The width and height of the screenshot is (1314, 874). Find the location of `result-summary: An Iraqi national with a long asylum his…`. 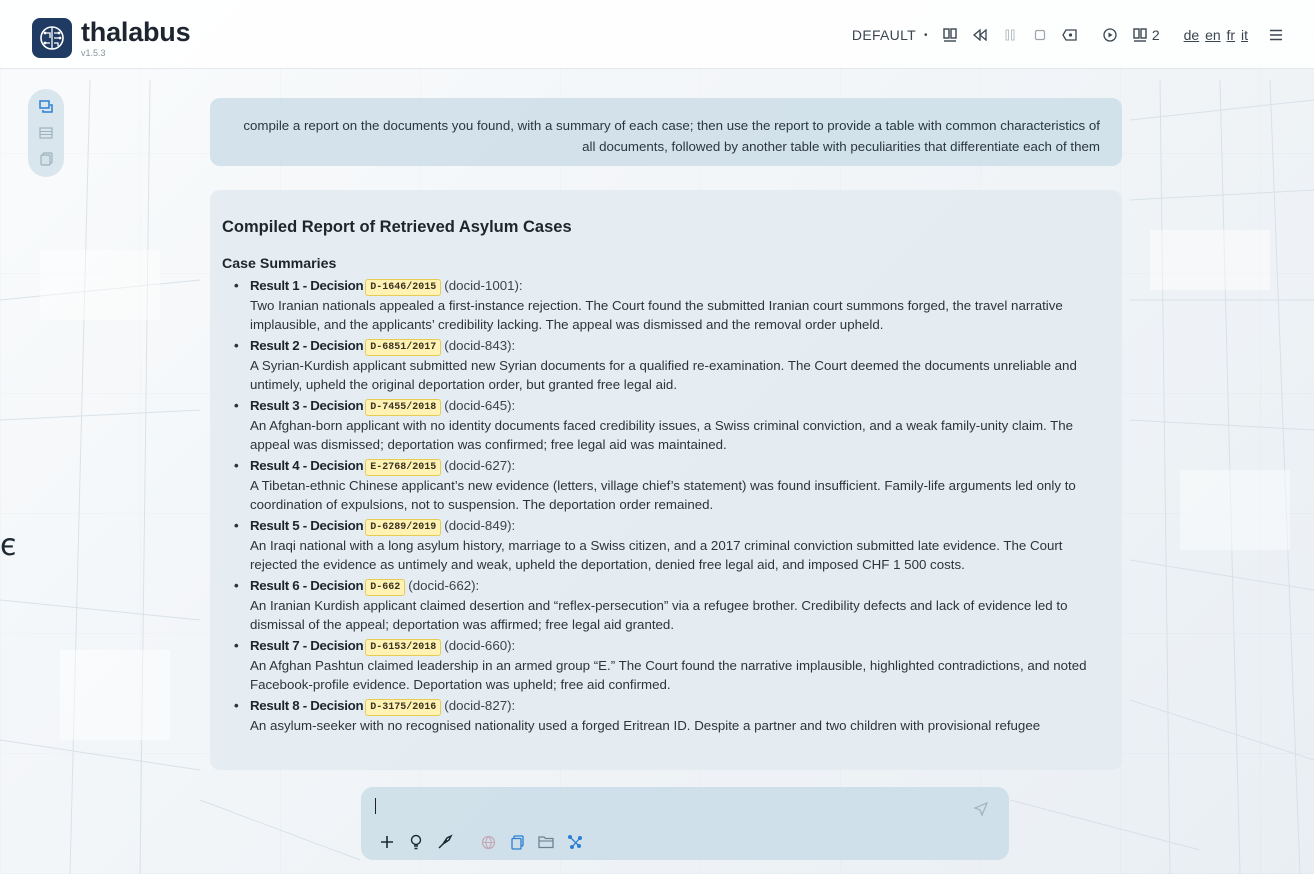

result-summary: An Iraqi national with a long asylum his… is located at coordinates (656, 555).